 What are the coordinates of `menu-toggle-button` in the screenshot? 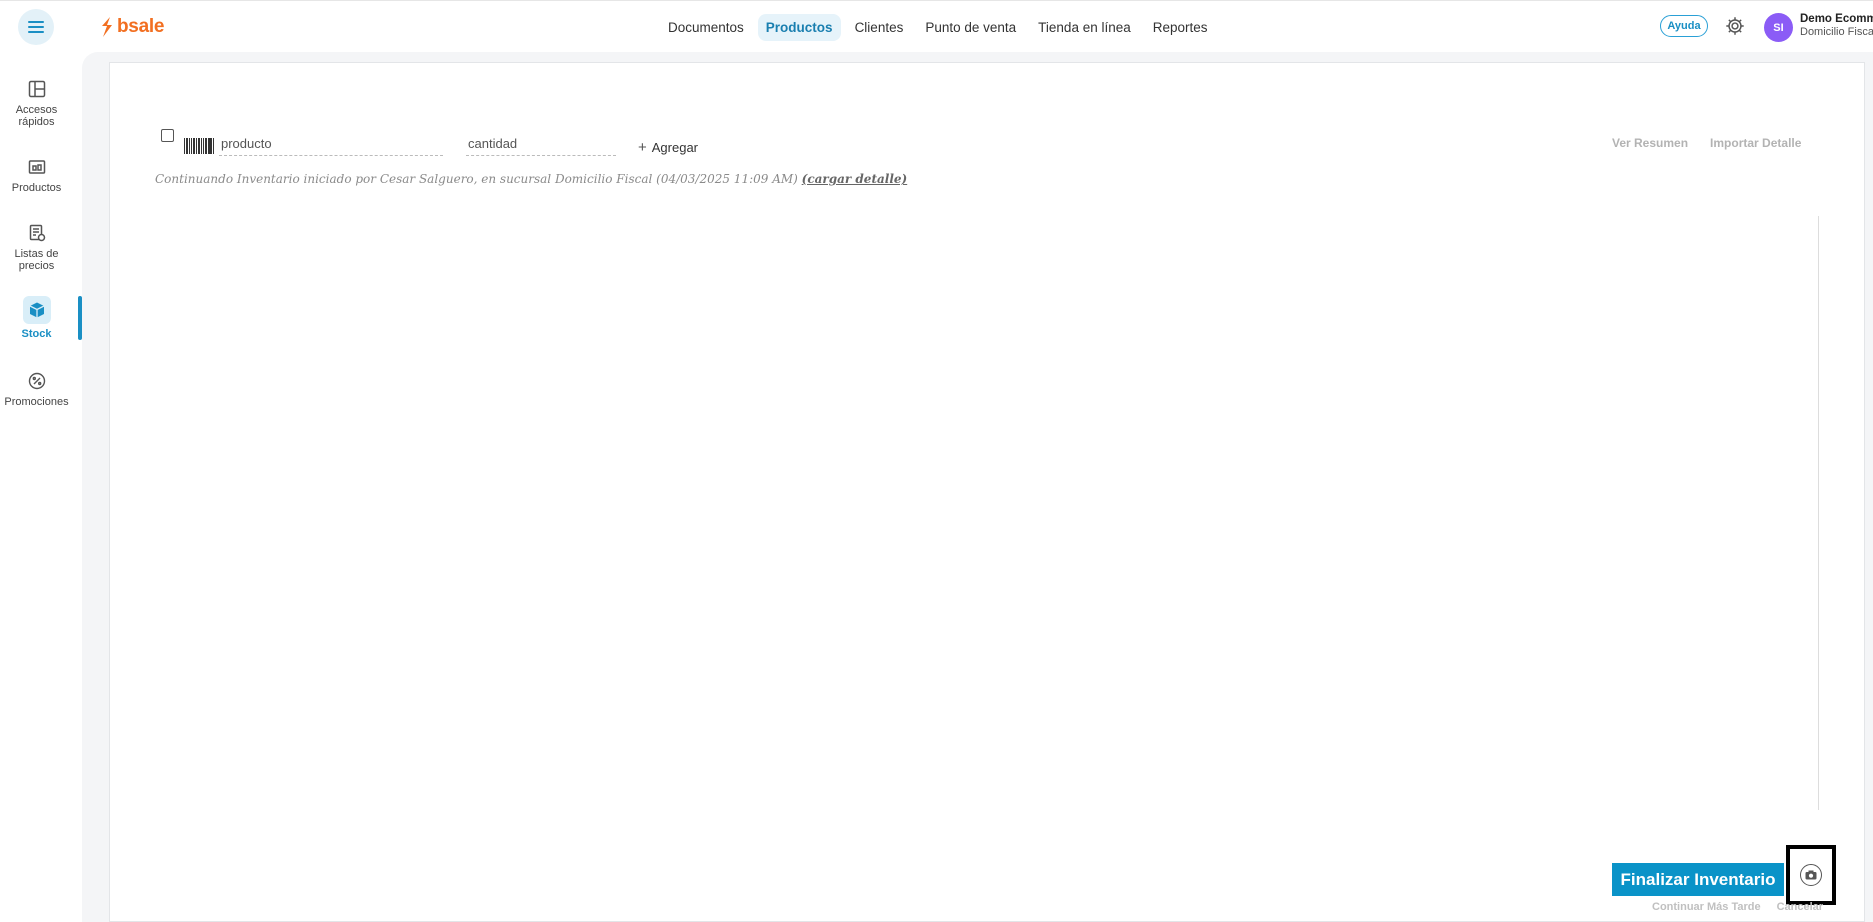 It's located at (36, 27).